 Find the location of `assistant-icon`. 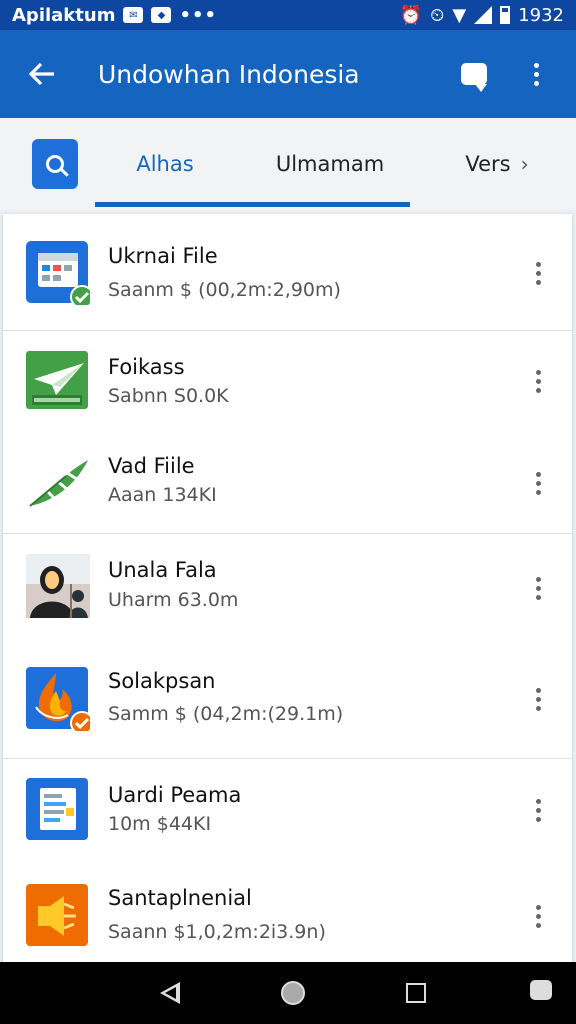

assistant-icon is located at coordinates (541, 990).